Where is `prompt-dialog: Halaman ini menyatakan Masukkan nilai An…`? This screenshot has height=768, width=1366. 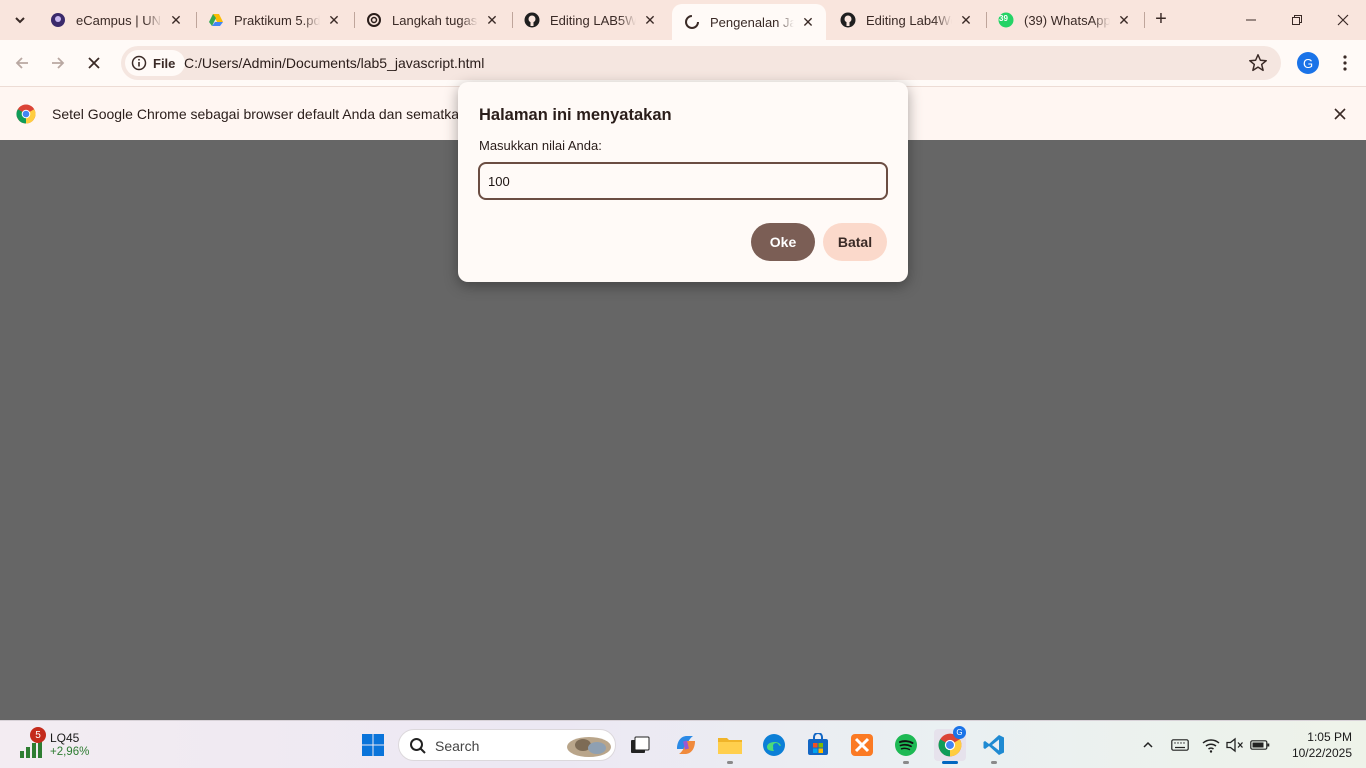 prompt-dialog: Halaman ini menyatakan Masukkan nilai An… is located at coordinates (683, 182).